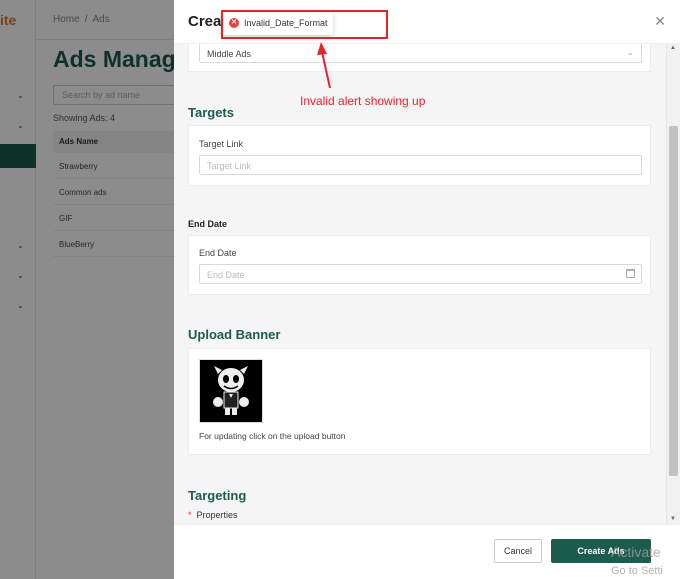  What do you see at coordinates (637, 571) in the screenshot?
I see `activation-watermark-sub: Go to Setti` at bounding box center [637, 571].